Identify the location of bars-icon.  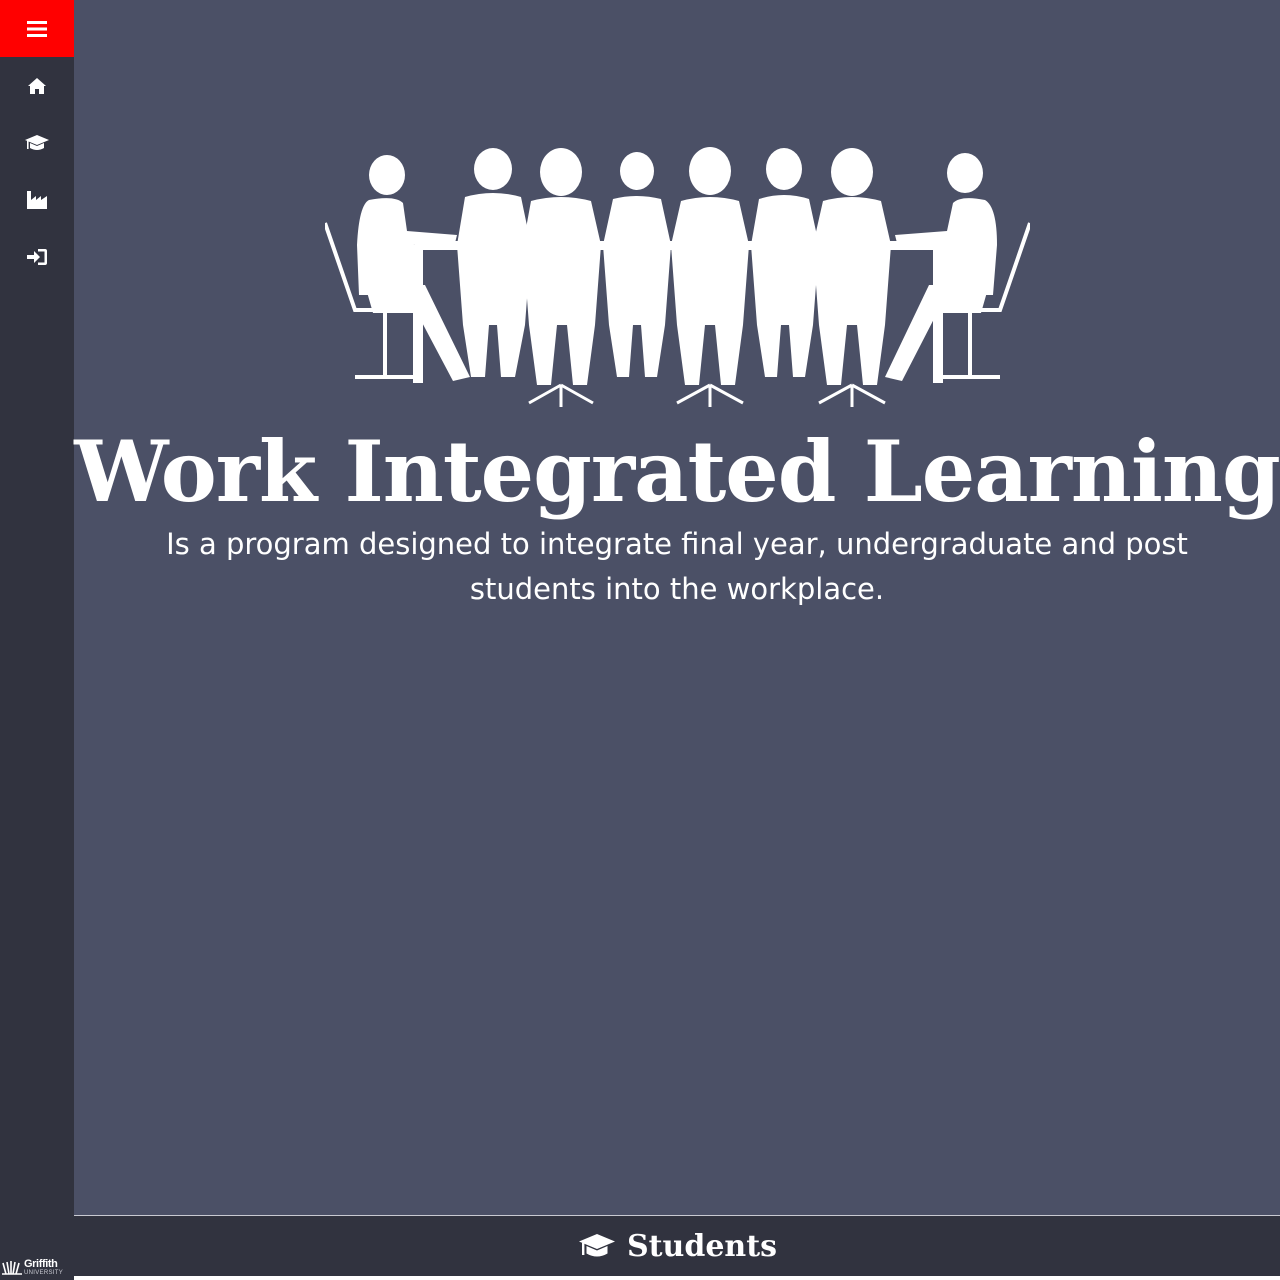
(37, 28).